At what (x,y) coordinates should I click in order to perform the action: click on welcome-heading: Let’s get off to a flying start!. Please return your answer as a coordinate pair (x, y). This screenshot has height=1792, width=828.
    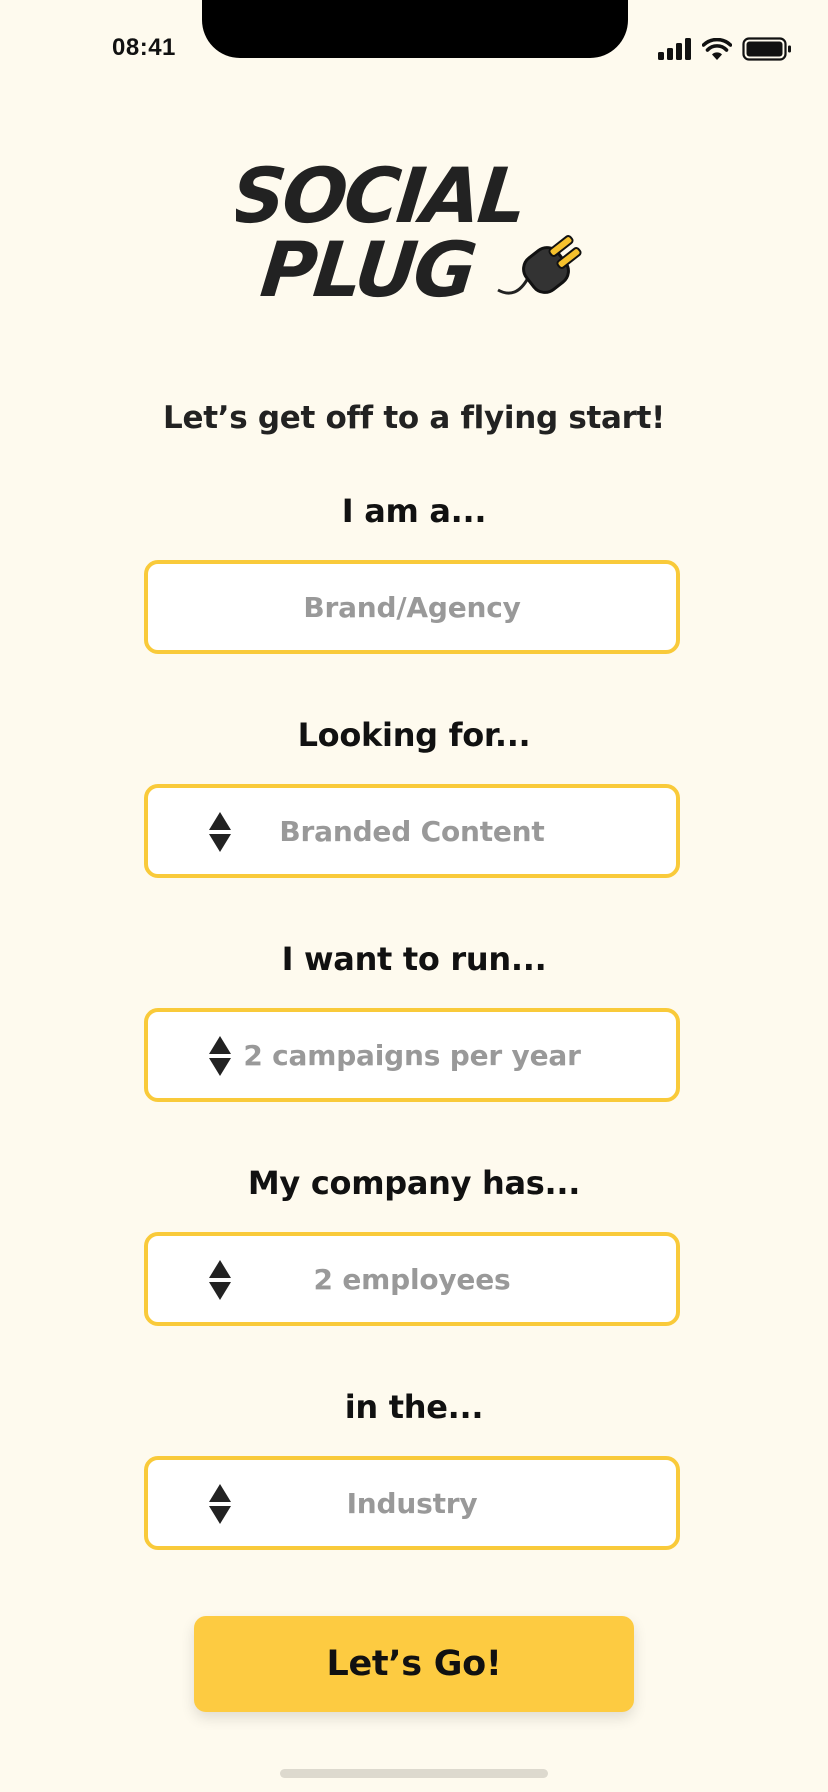
    Looking at the image, I should click on (414, 418).